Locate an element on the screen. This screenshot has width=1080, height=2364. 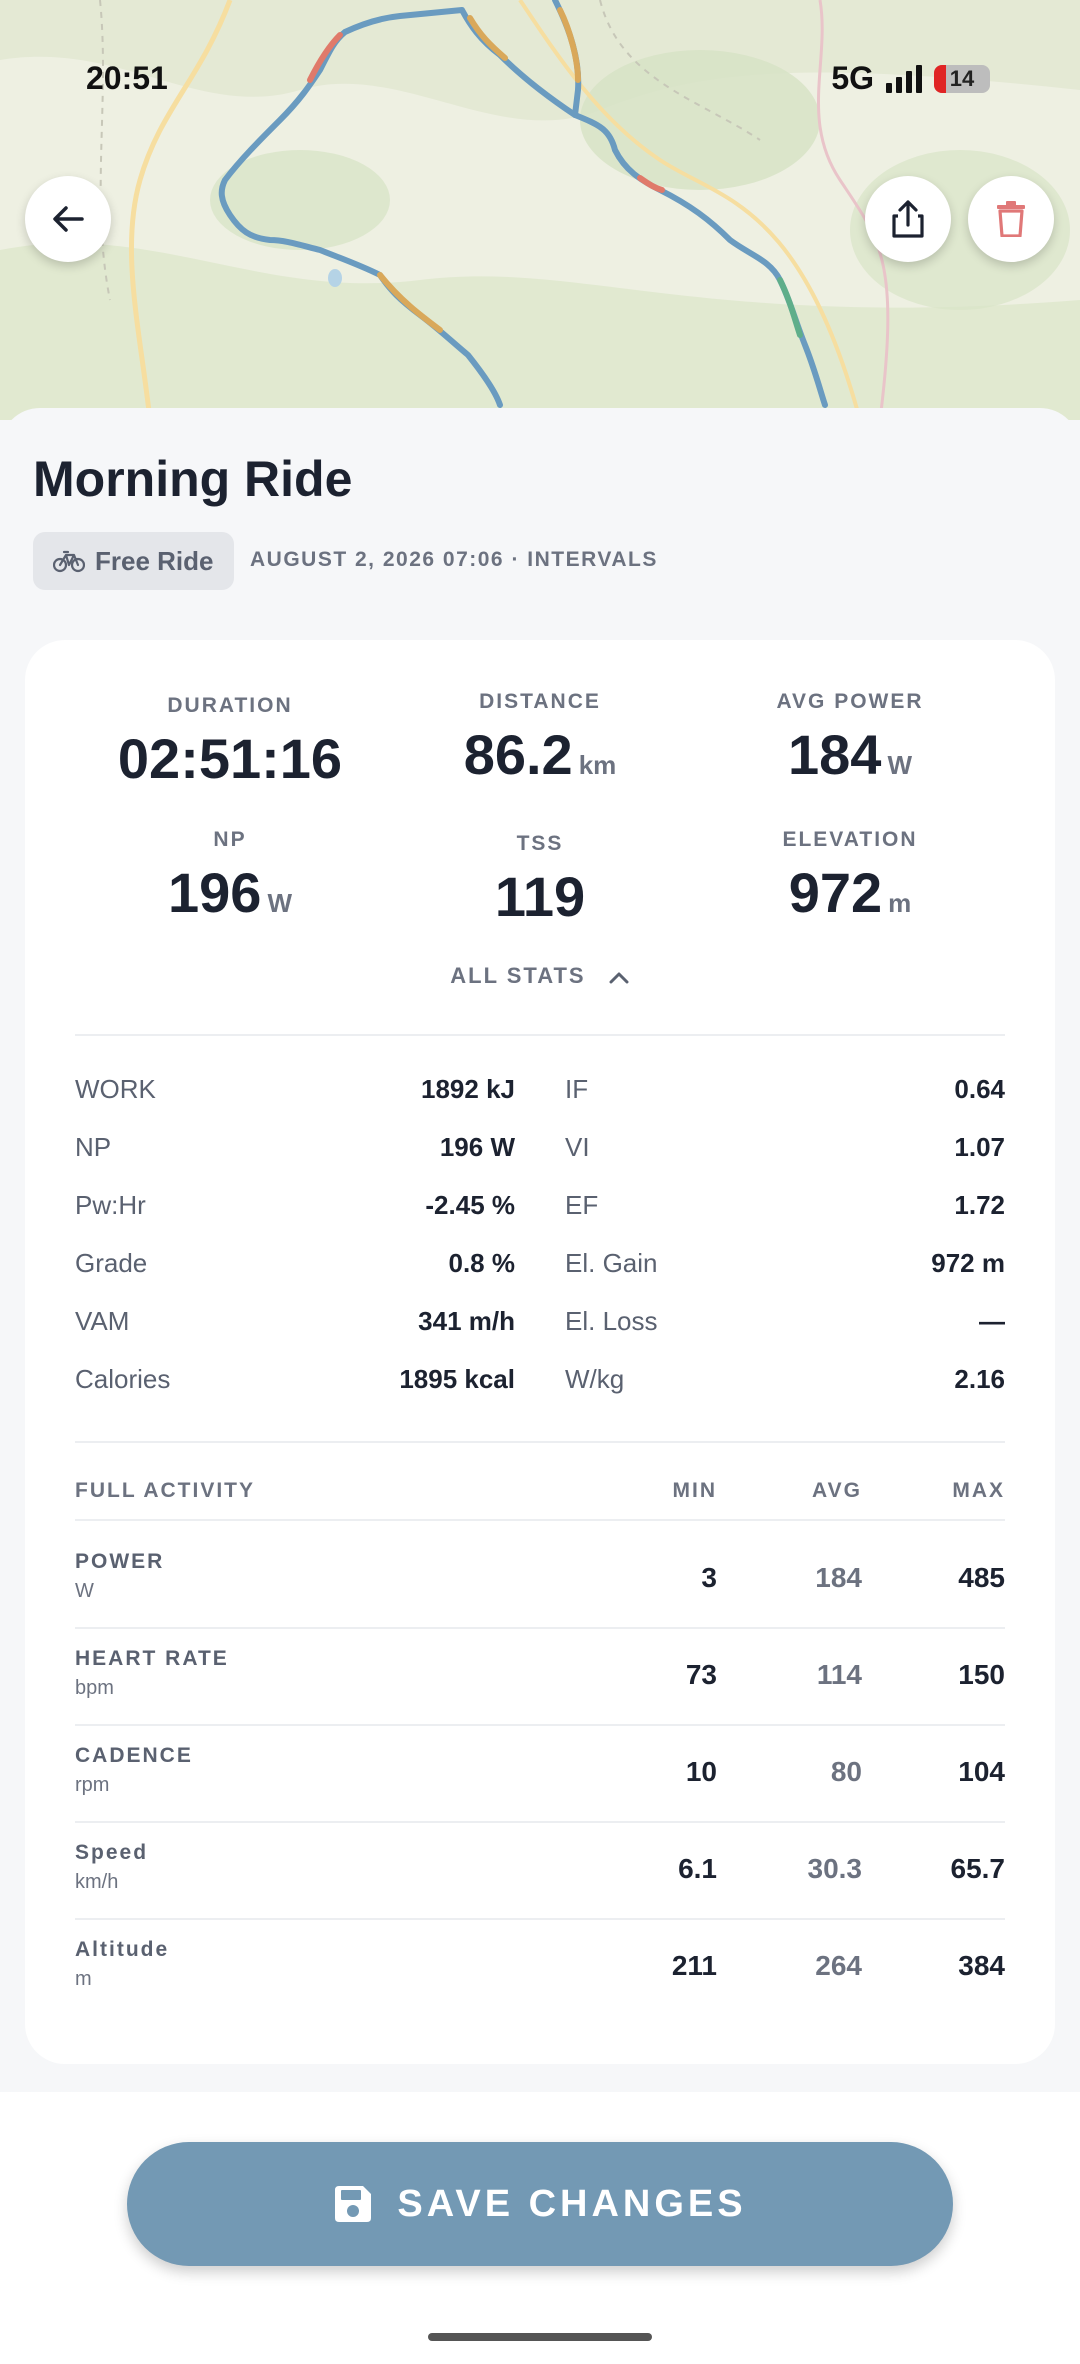
arrow-left-icon is located at coordinates (68, 219).